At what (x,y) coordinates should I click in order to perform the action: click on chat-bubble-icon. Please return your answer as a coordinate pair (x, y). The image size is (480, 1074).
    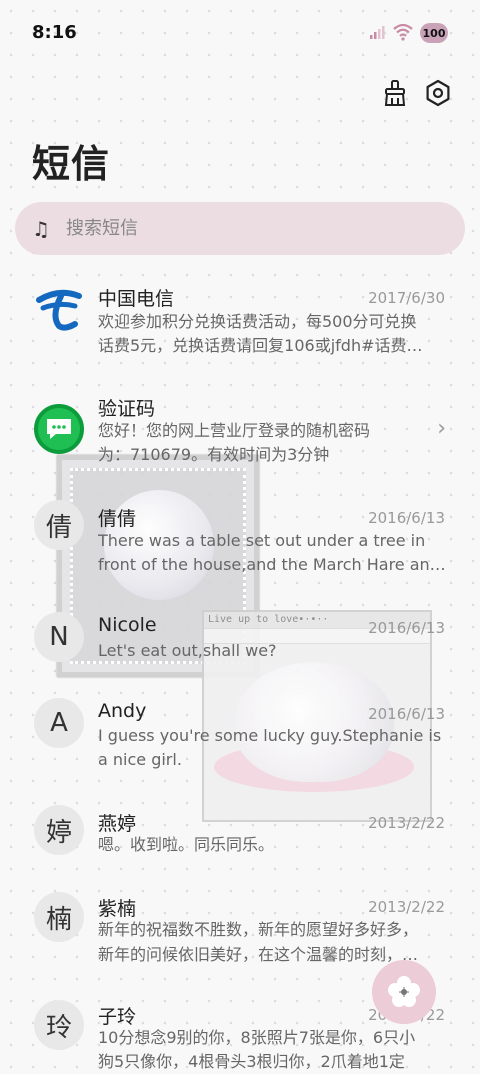
    Looking at the image, I should click on (59, 429).